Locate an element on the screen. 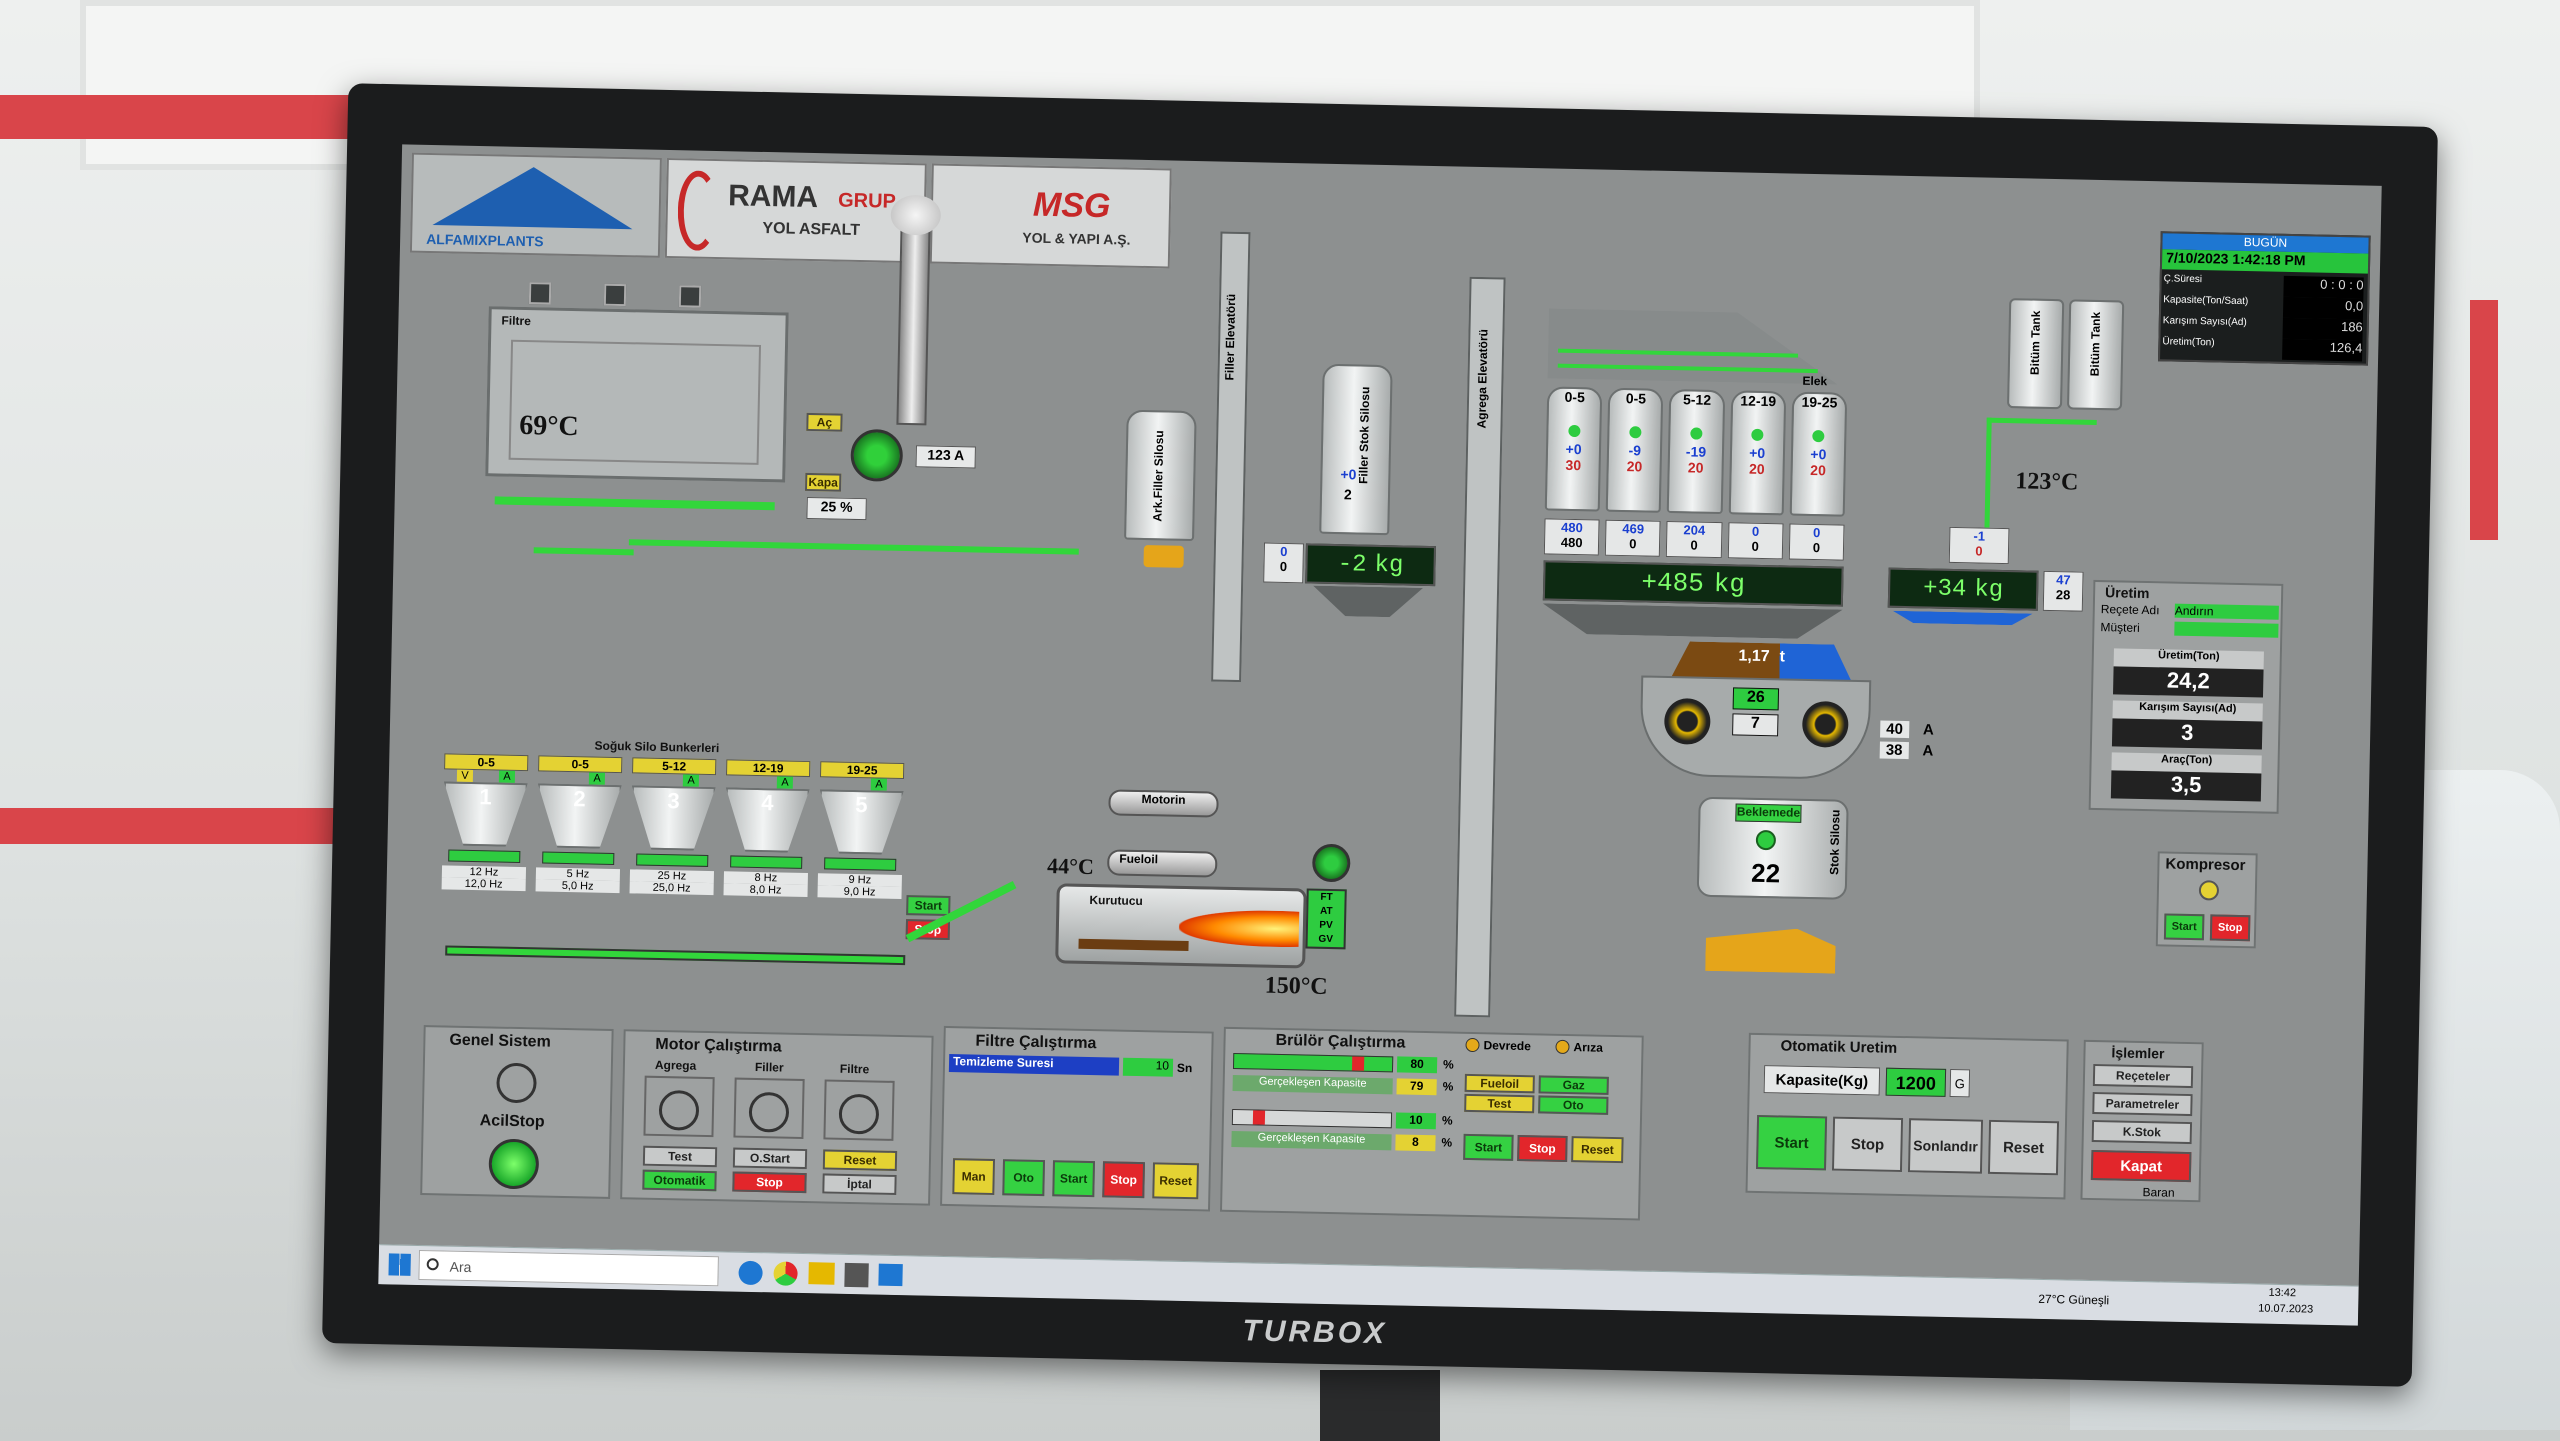 This screenshot has height=1441, width=2560. receteler-button: Reçeteler is located at coordinates (2143, 1076).